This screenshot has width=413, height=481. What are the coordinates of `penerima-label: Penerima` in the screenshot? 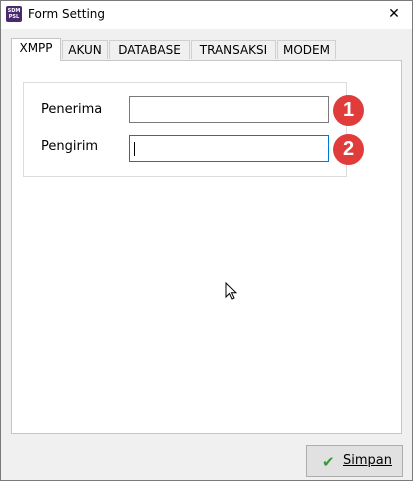 It's located at (72, 109).